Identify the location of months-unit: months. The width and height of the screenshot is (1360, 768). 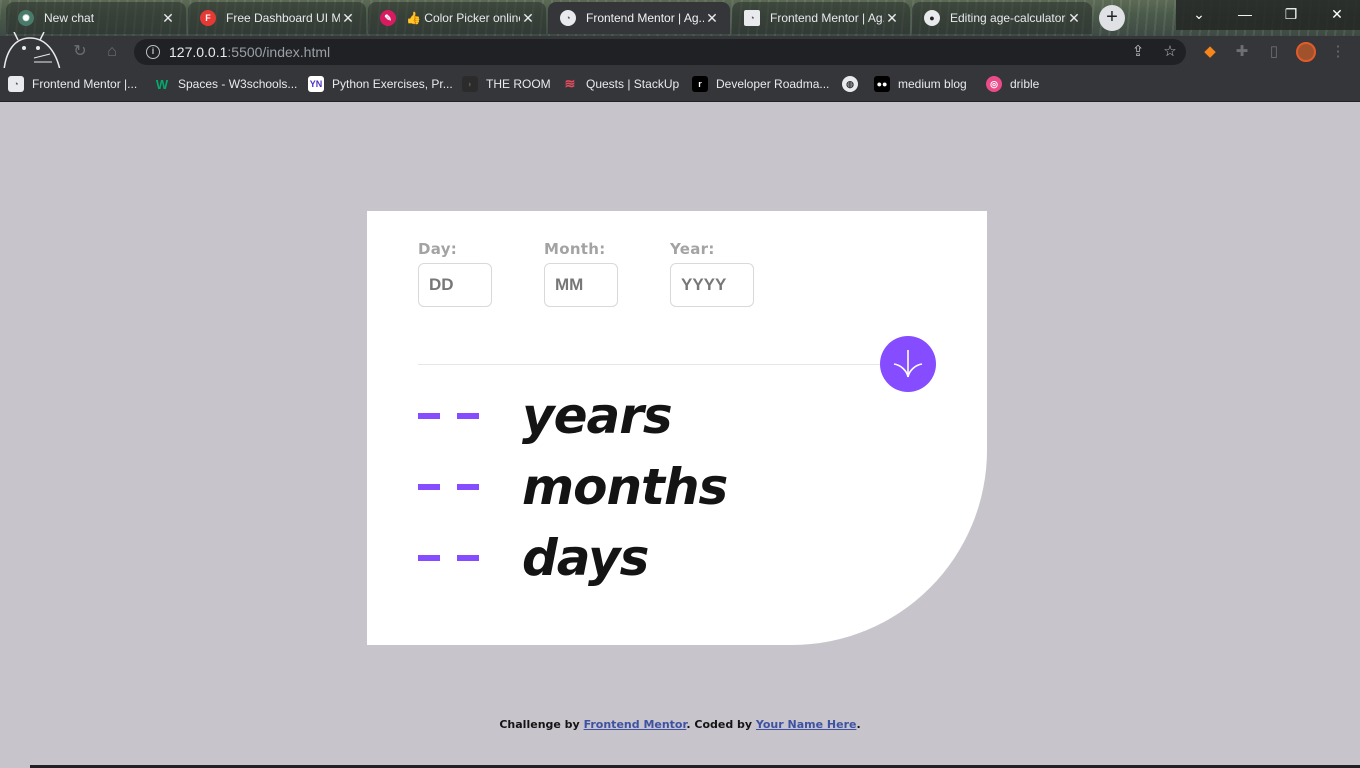
(625, 487).